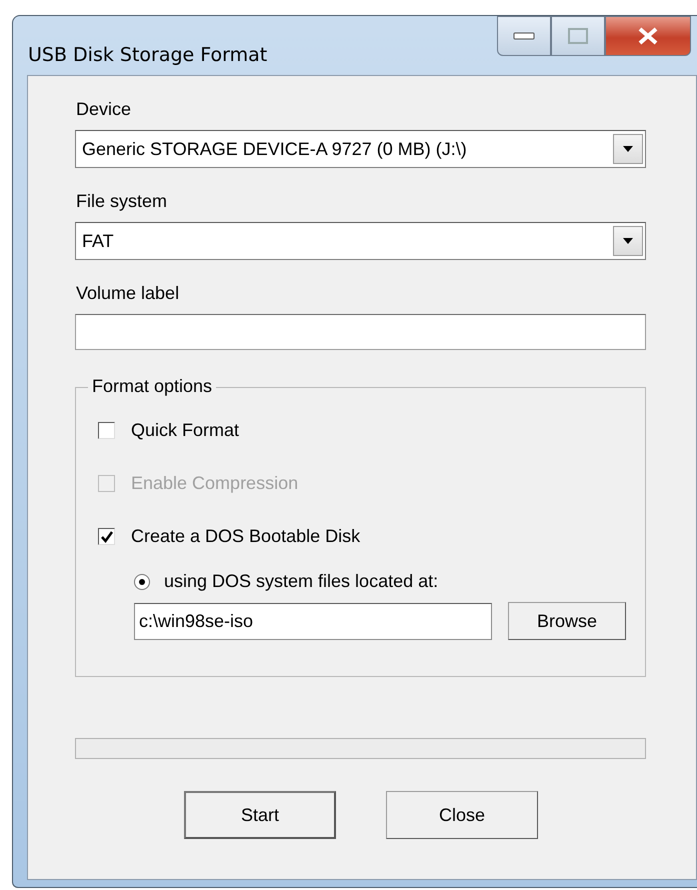 This screenshot has width=697, height=890. I want to click on checkbox-label: Quick Format, so click(185, 430).